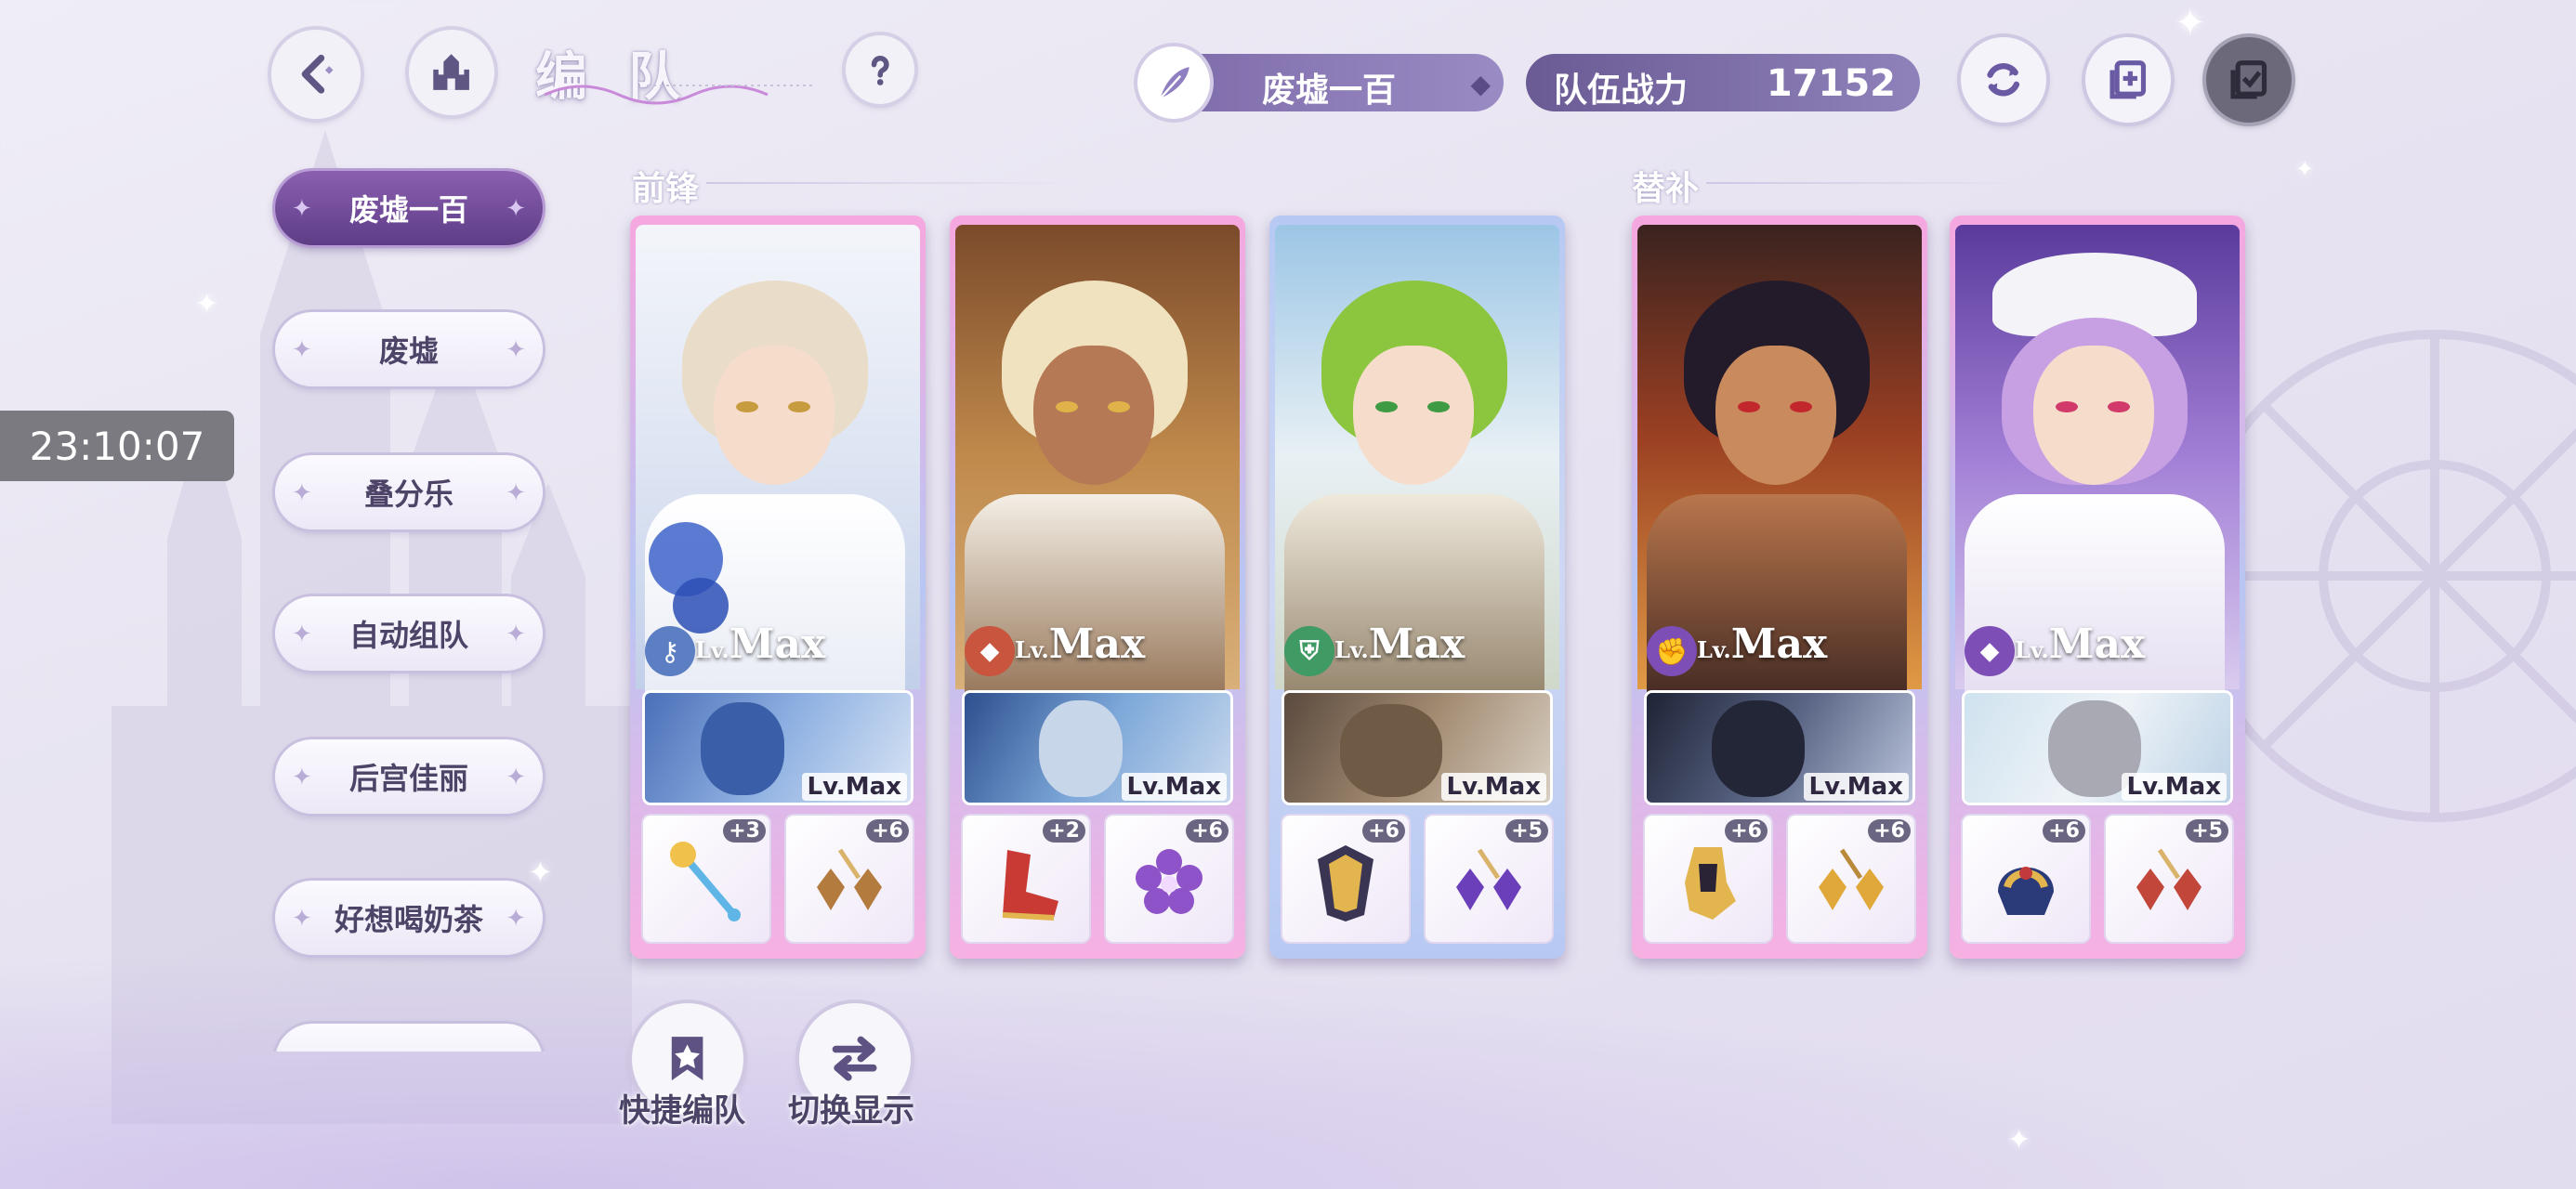 The image size is (2576, 1189). What do you see at coordinates (2128, 80) in the screenshot?
I see `add-team-button` at bounding box center [2128, 80].